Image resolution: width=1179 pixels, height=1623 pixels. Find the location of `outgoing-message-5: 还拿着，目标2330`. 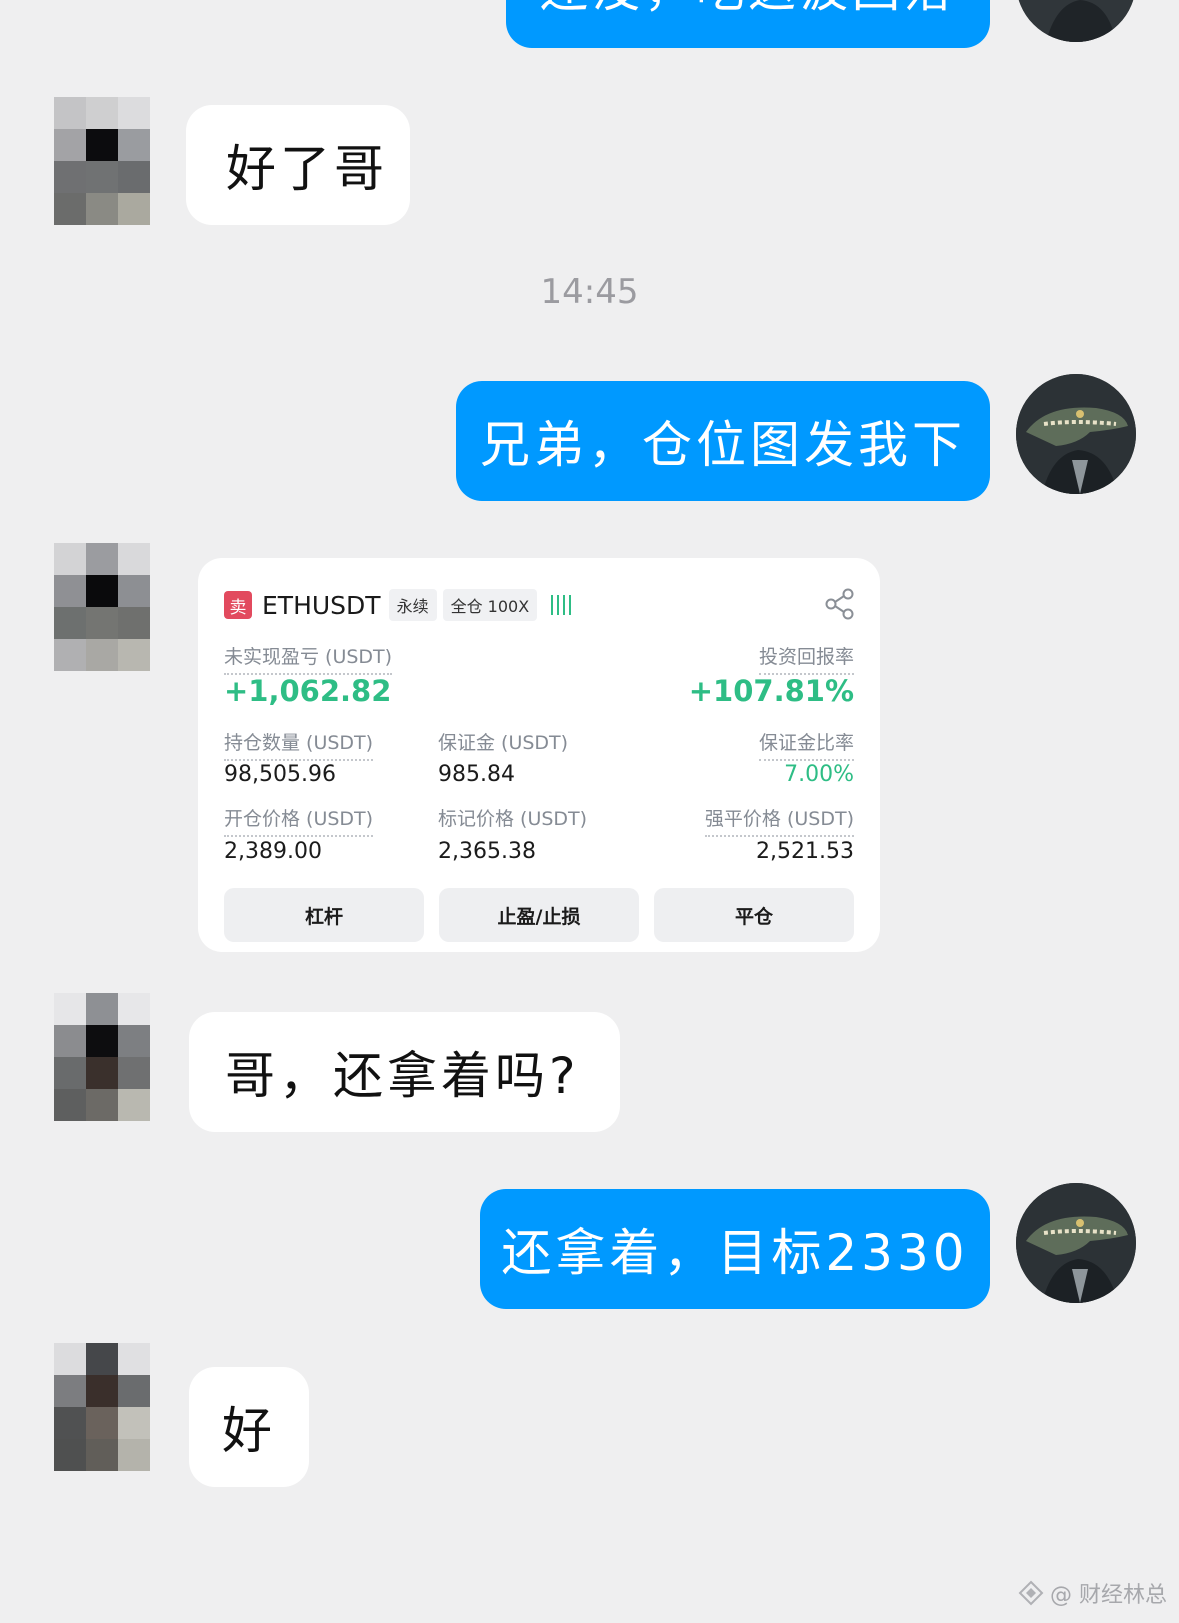

outgoing-message-5: 还拿着，目标2330 is located at coordinates (735, 1249).